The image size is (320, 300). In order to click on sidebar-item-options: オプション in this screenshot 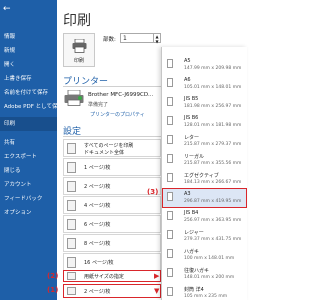, I will do `click(28, 213)`.